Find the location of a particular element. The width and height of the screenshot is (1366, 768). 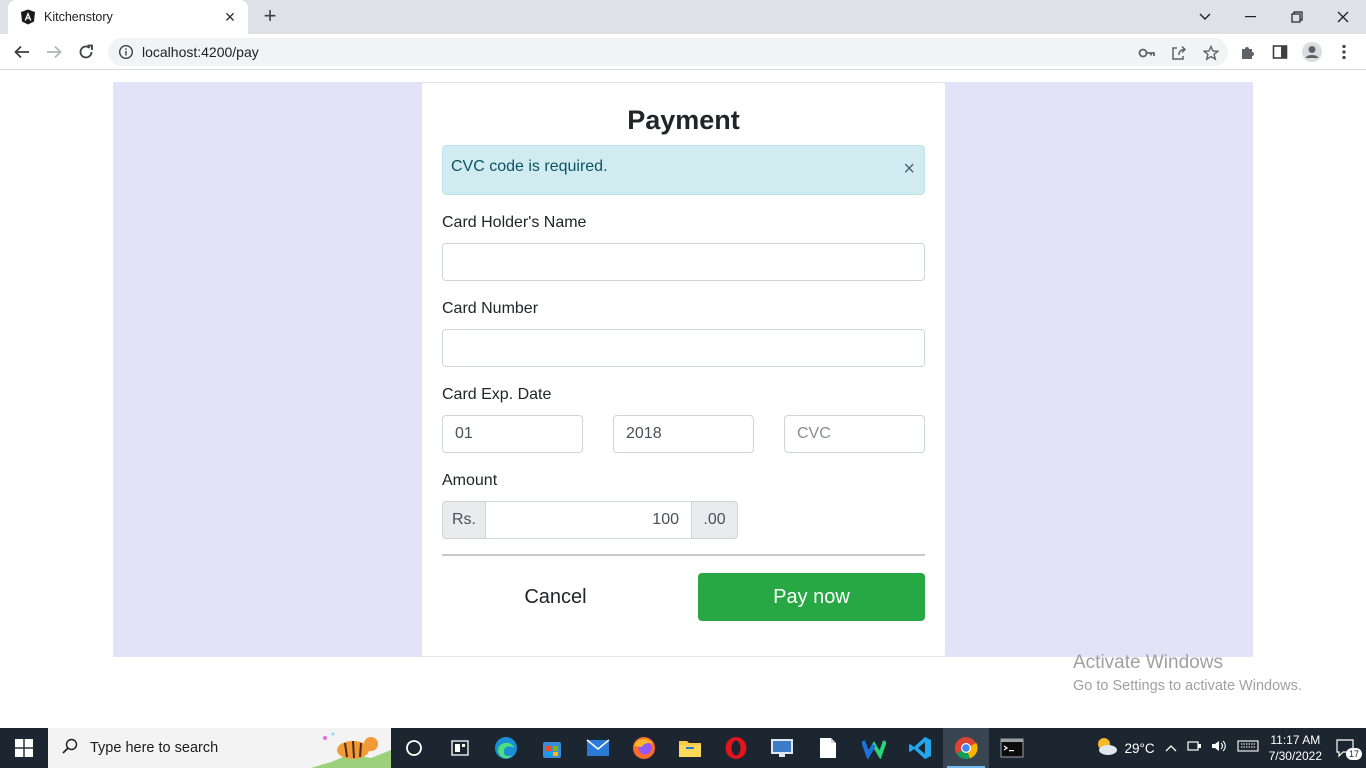

opera-icon is located at coordinates (736, 748).